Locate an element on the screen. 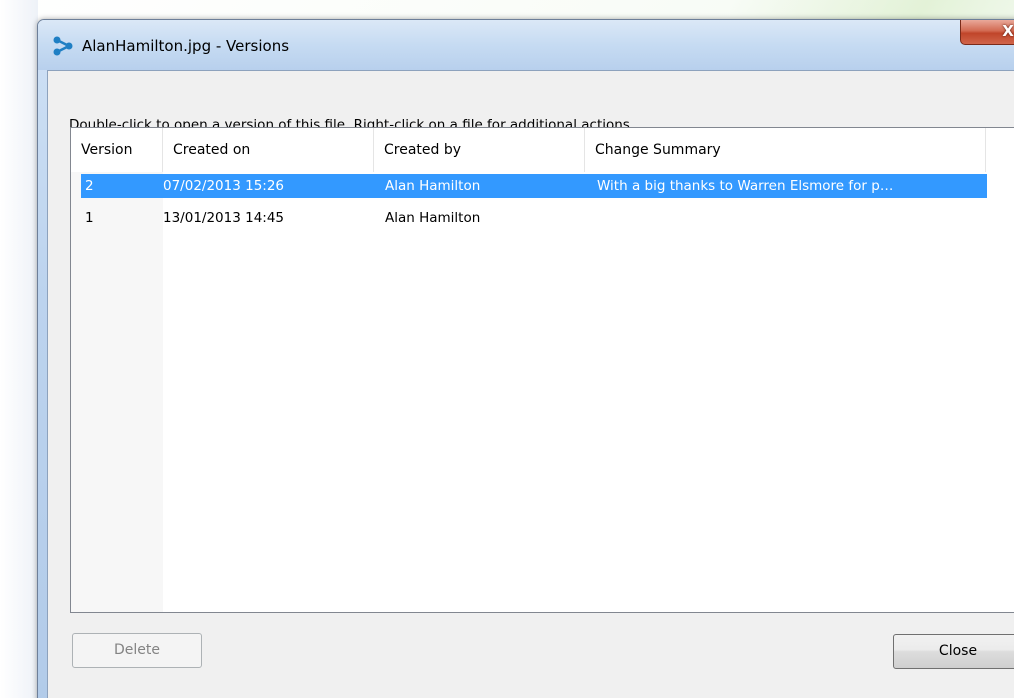 The height and width of the screenshot is (698, 1014). close-window-button: X is located at coordinates (987, 32).